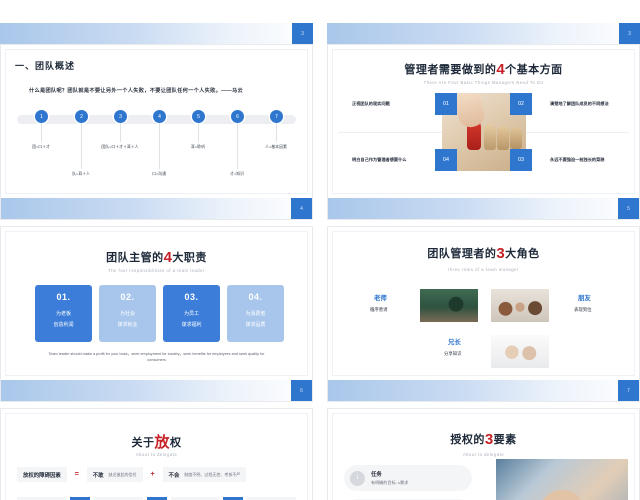  I want to click on pin-02: 02, so click(521, 104).